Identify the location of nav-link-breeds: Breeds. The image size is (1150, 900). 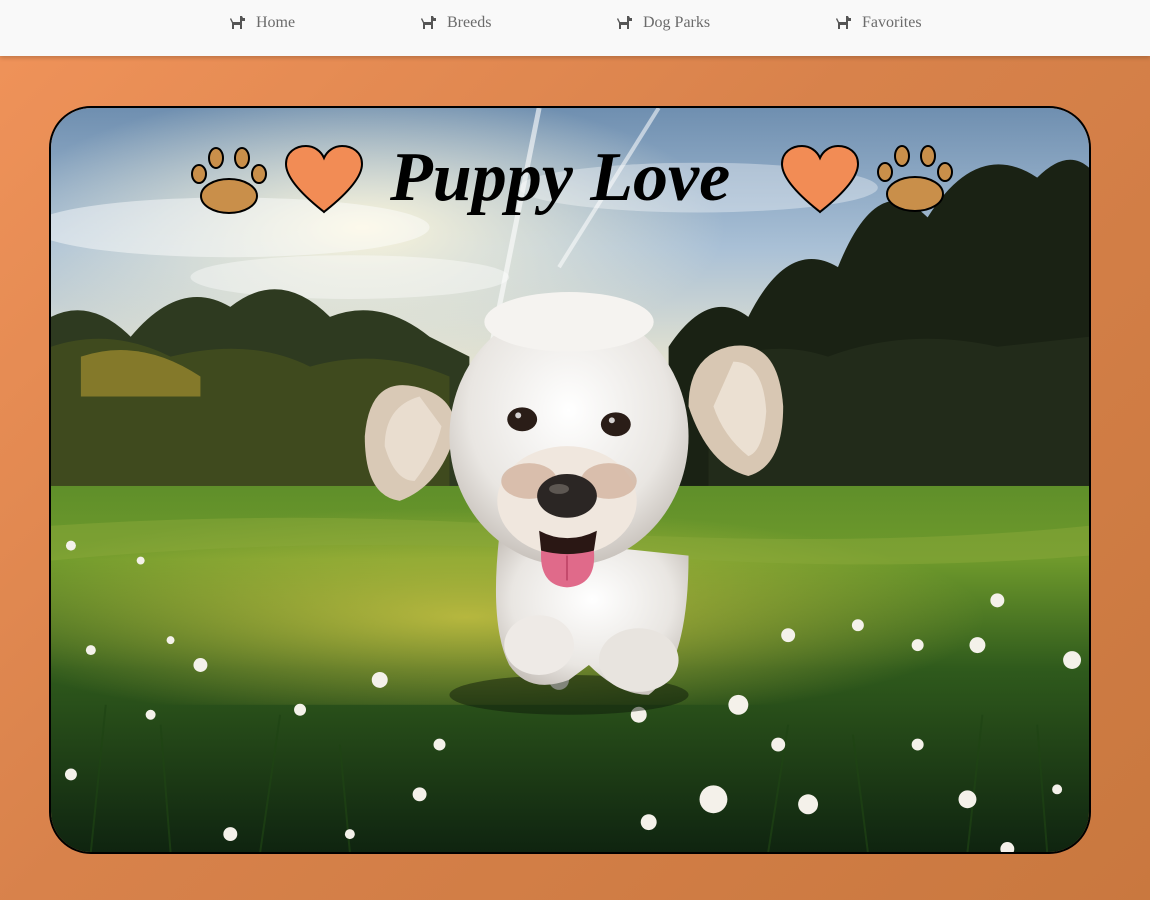
(455, 23).